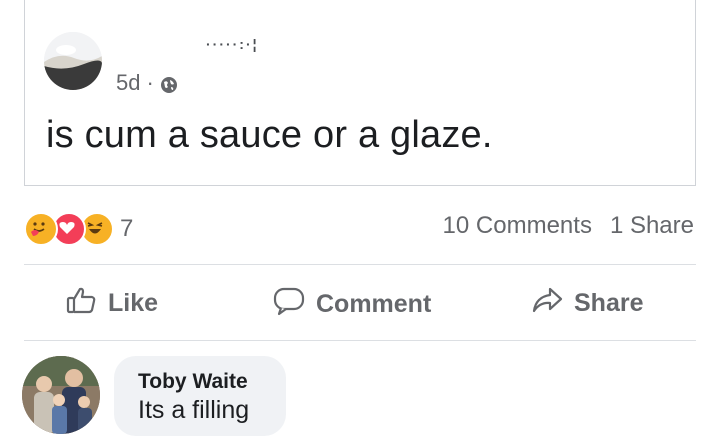 The width and height of the screenshot is (720, 442). I want to click on comment-text: Its a filling, so click(194, 410).